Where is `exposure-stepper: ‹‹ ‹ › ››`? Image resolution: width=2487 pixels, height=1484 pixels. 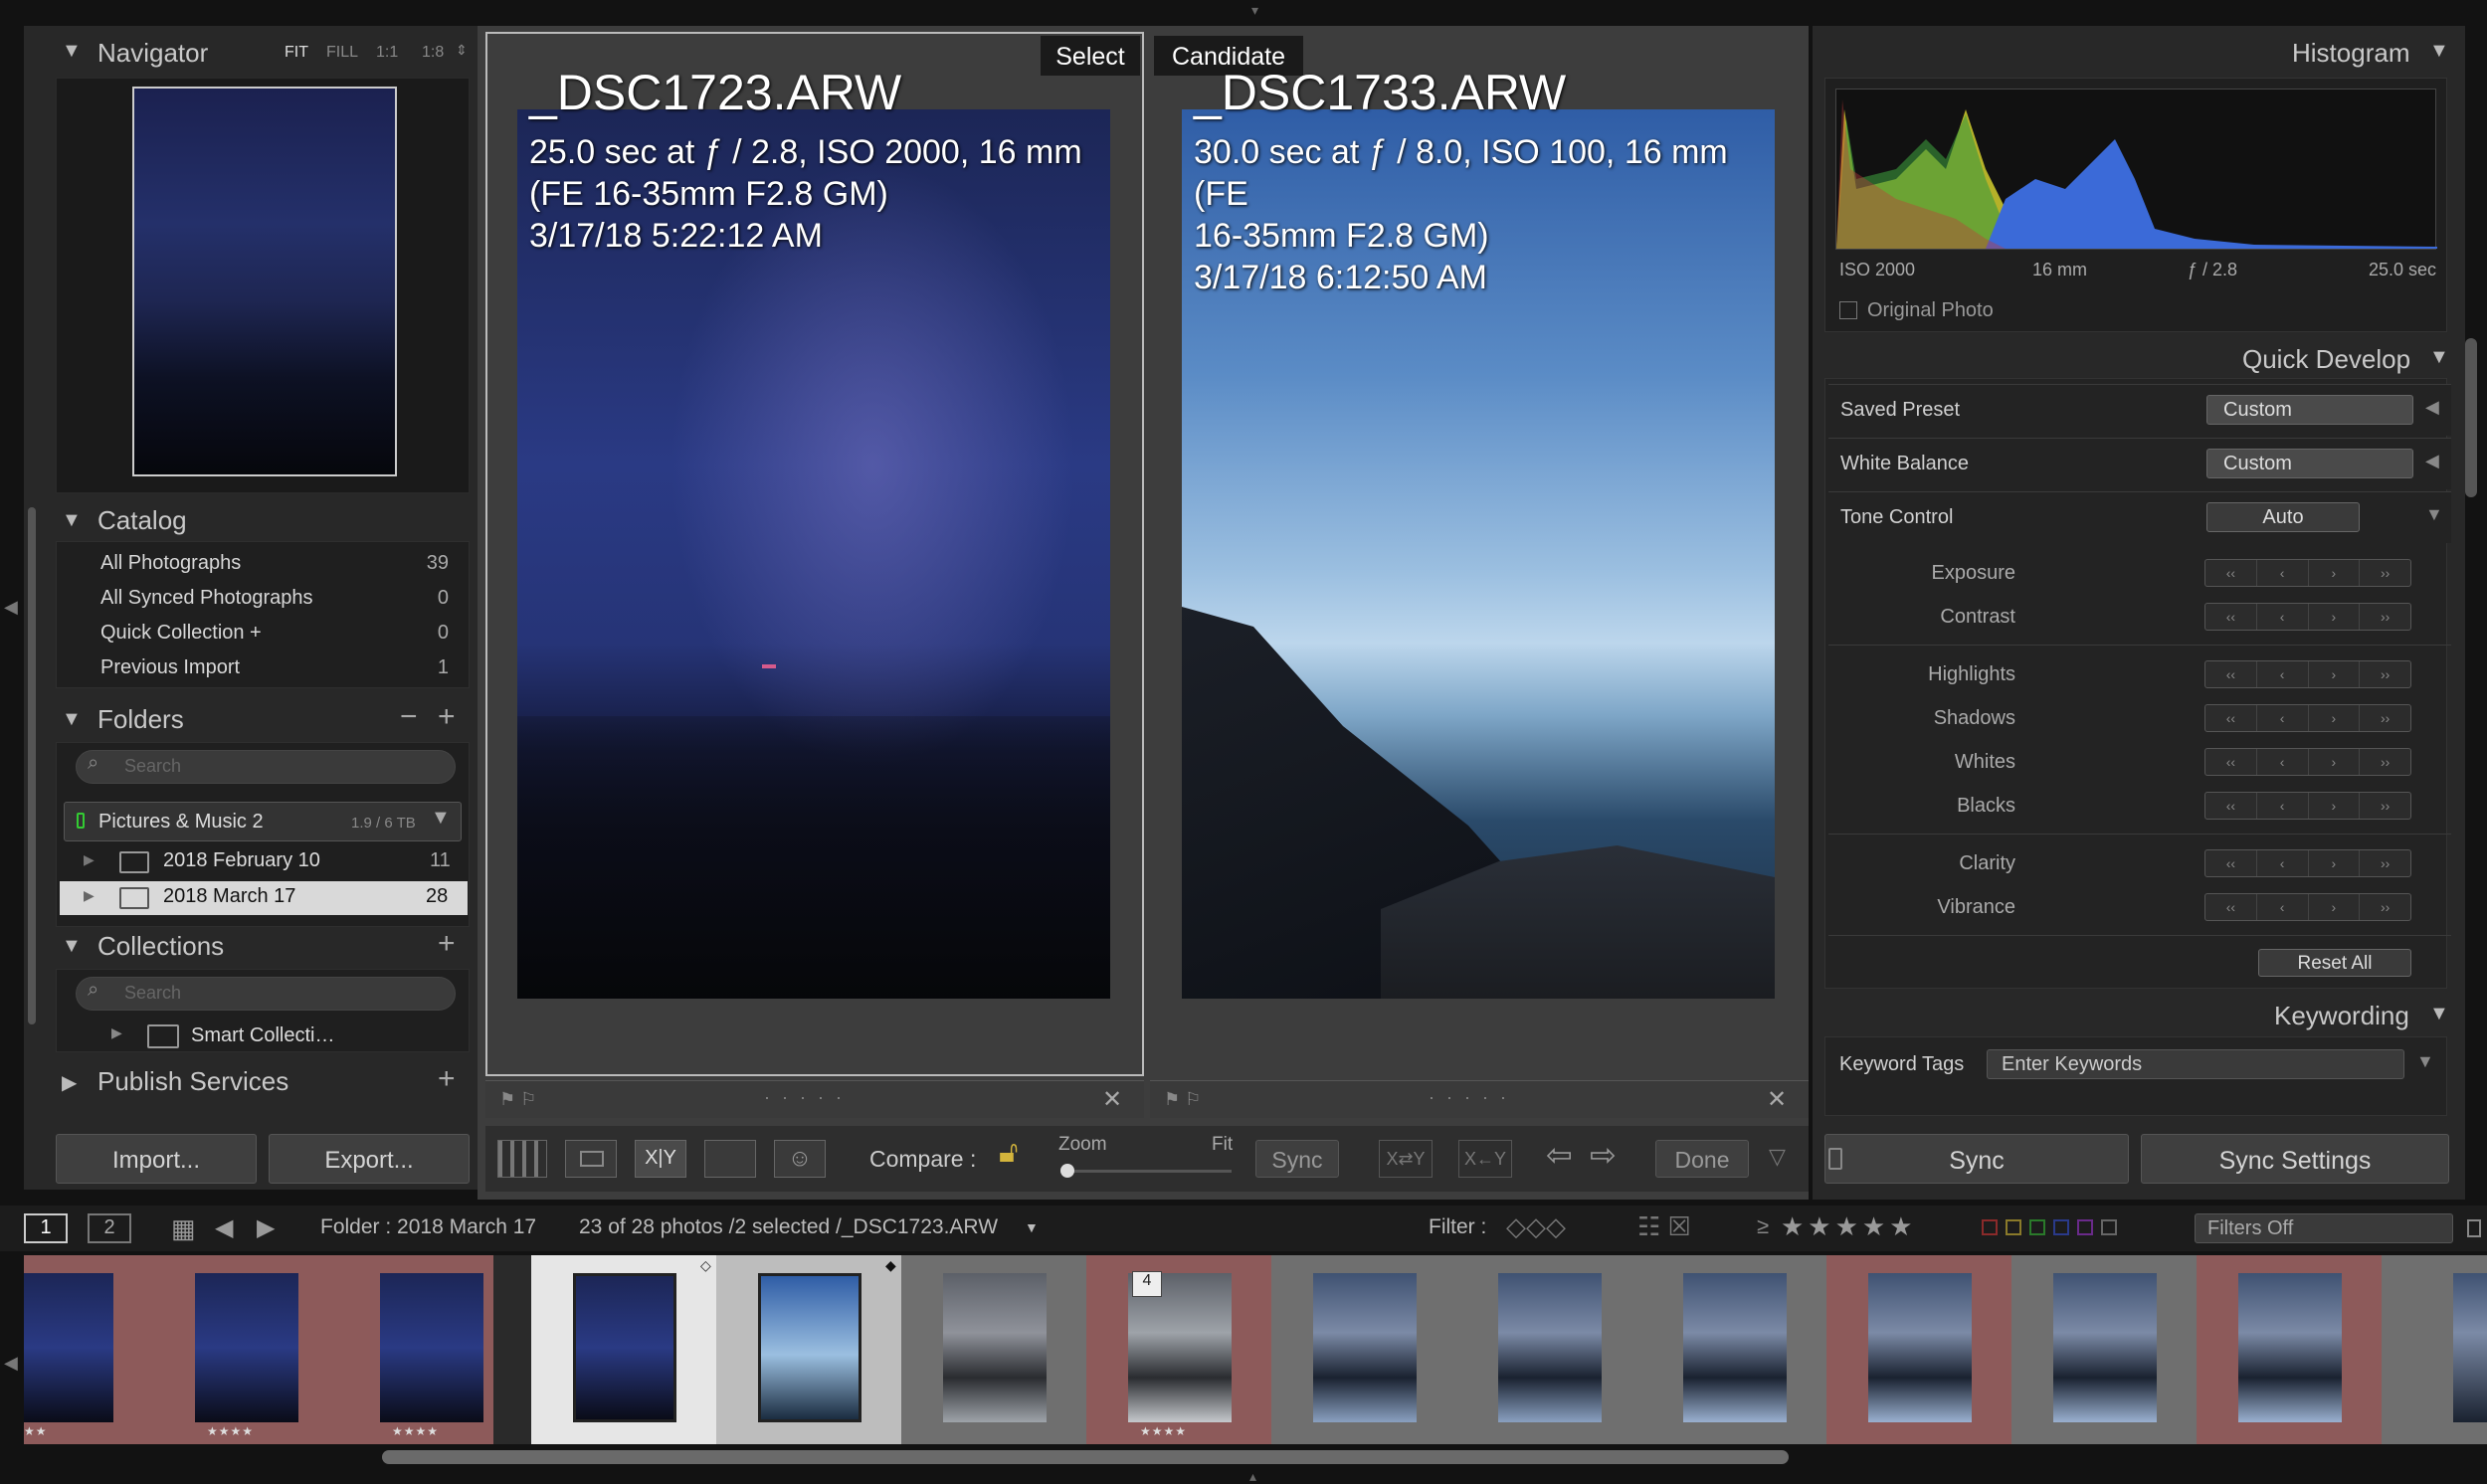 exposure-stepper: ‹‹ ‹ › ›› is located at coordinates (2307, 573).